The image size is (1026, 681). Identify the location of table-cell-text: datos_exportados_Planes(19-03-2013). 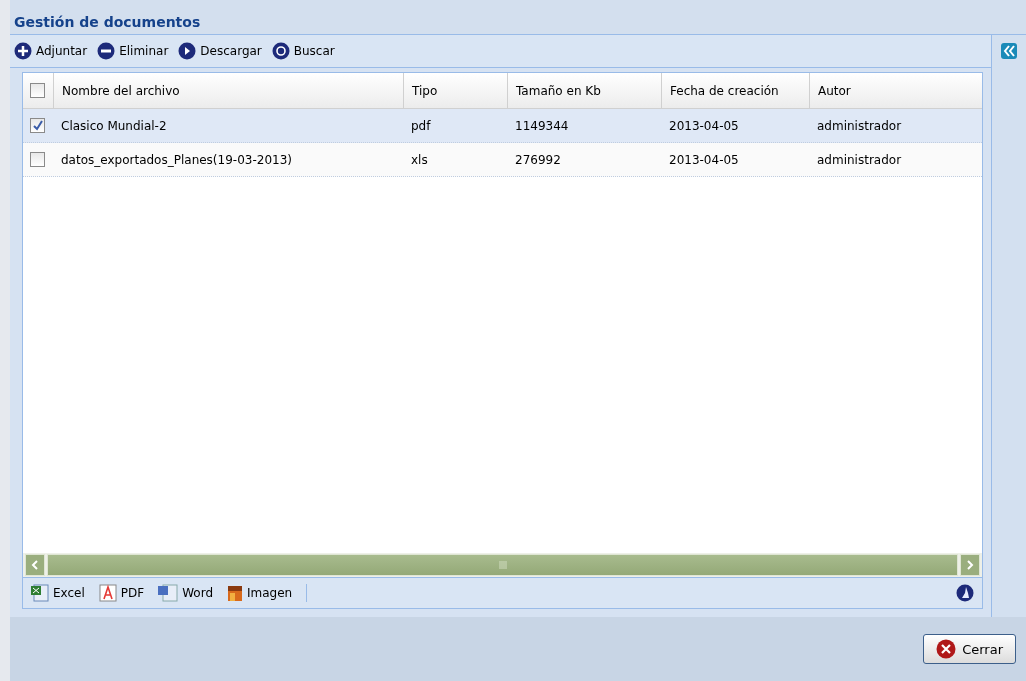
(176, 159).